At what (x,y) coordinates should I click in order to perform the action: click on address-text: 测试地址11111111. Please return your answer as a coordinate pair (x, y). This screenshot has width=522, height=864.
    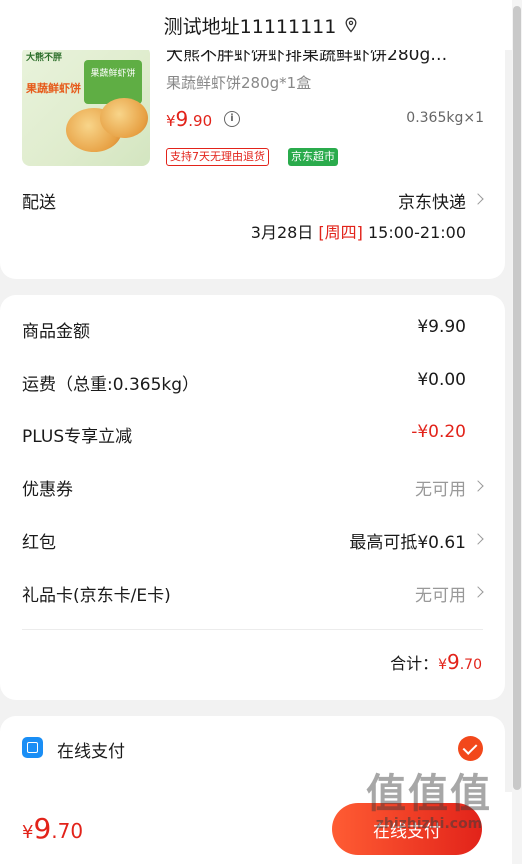
    Looking at the image, I should click on (250, 25).